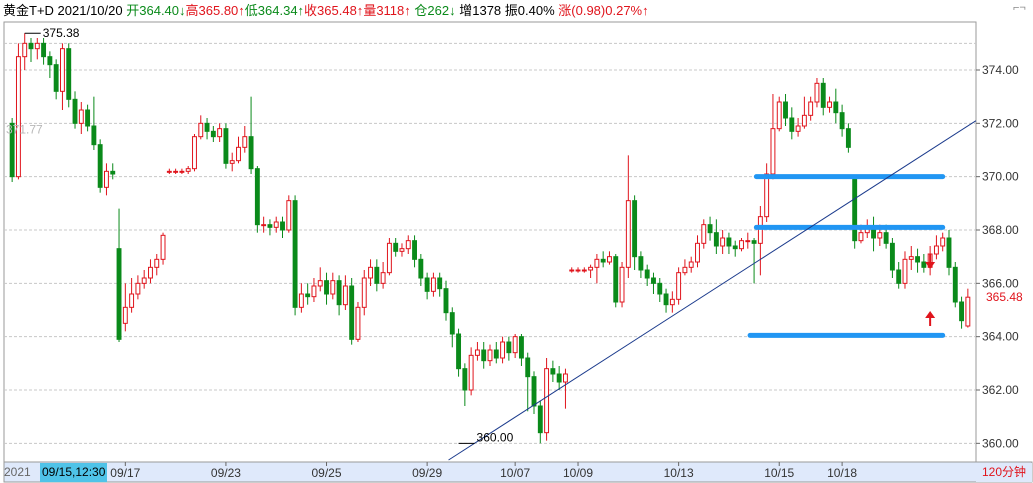 The width and height of the screenshot is (1033, 483). Describe the element at coordinates (427, 473) in the screenshot. I see `x-tick-label: 09/29` at that location.